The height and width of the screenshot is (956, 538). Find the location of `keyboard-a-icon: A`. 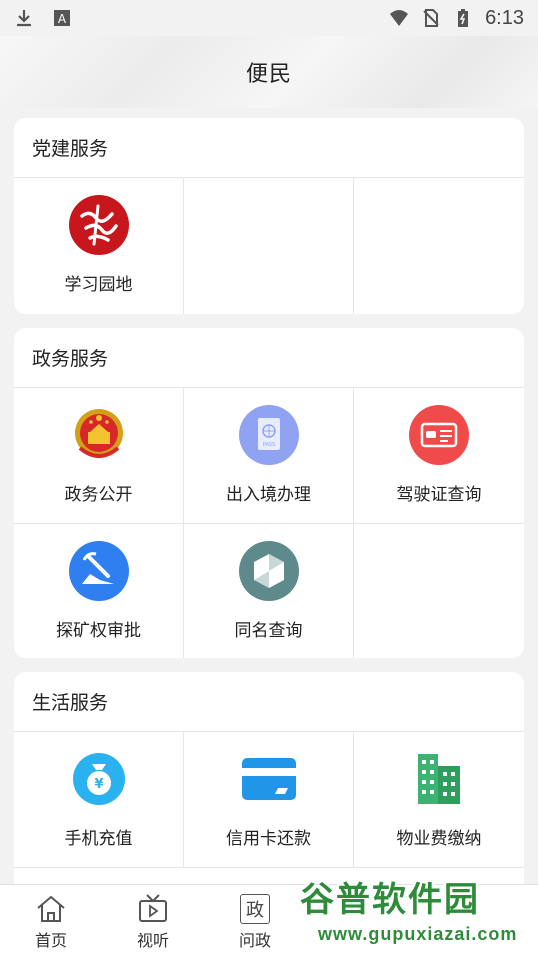

keyboard-a-icon: A is located at coordinates (62, 18).